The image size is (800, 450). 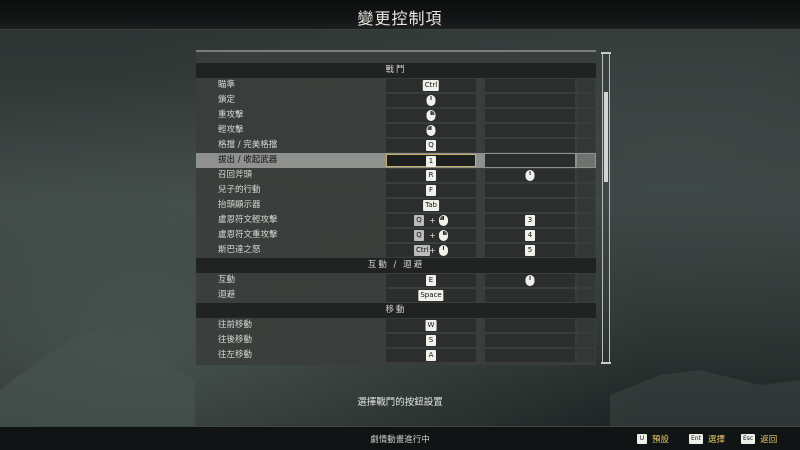 What do you see at coordinates (400, 438) in the screenshot?
I see `bottom-bar: 劇情動畫進行中 U 預設 Ent 選擇 Esc 返回` at bounding box center [400, 438].